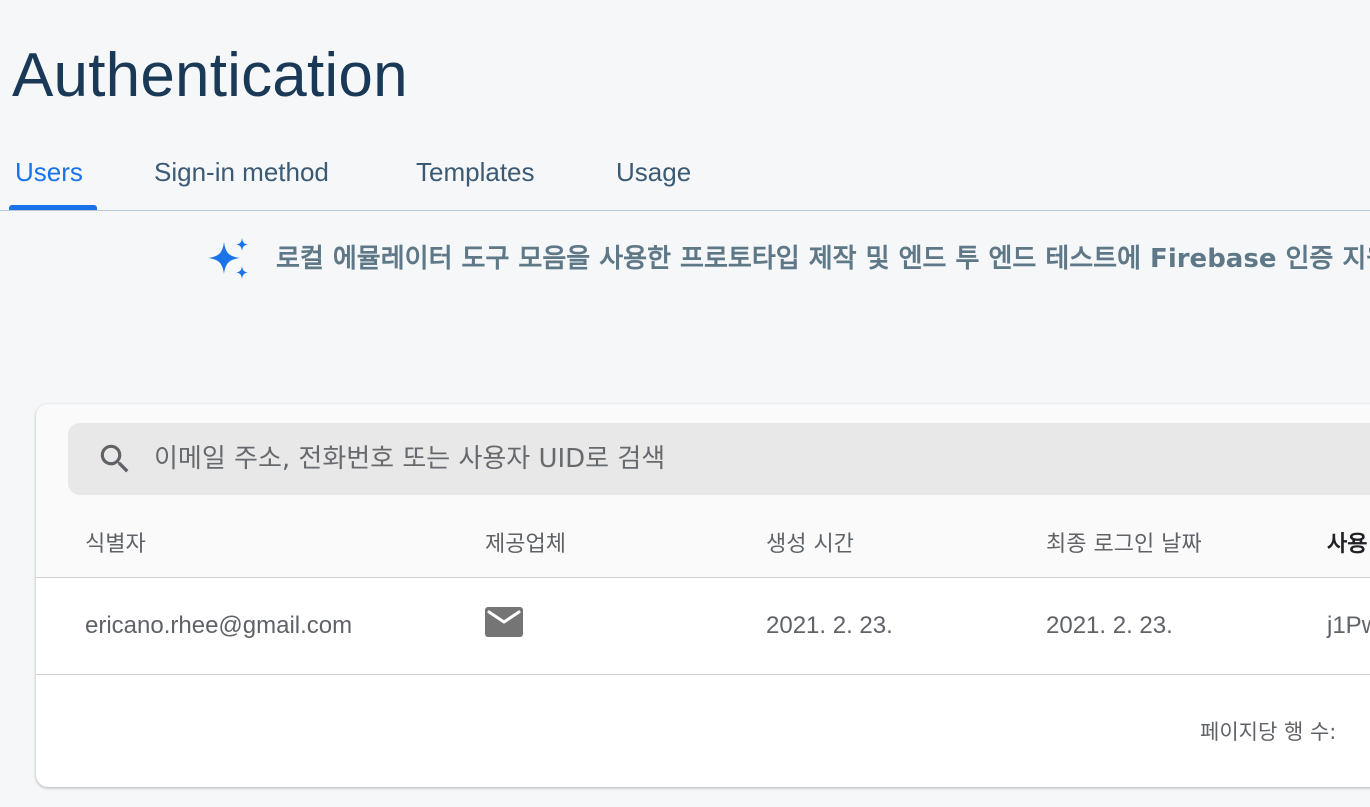 Image resolution: width=1370 pixels, height=807 pixels. I want to click on column-header-last-sign-in: 최종 로그인 날짜, so click(1124, 545).